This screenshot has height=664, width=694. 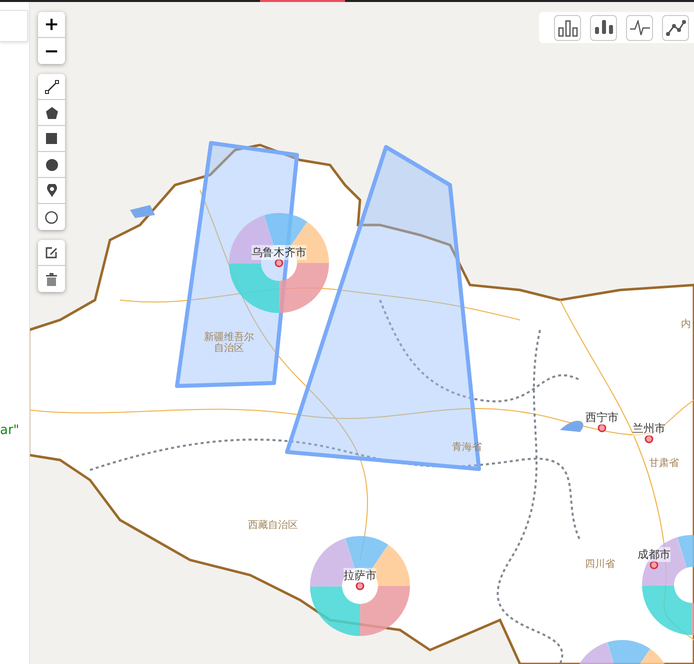 I want to click on column-chart-button, so click(x=603, y=27).